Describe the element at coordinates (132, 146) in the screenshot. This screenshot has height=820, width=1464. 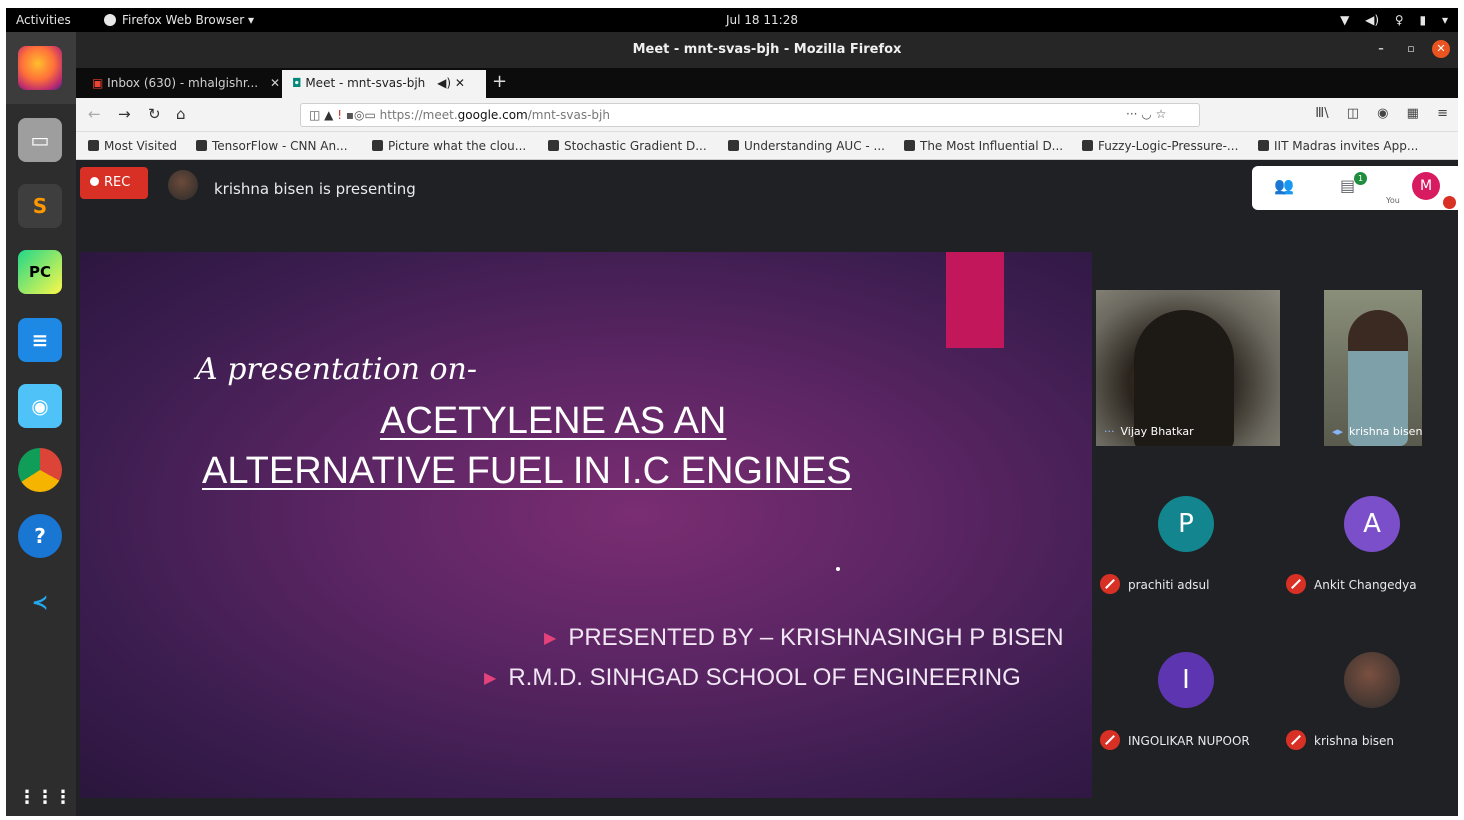
I see `bookmark-item: Most Visited` at that location.